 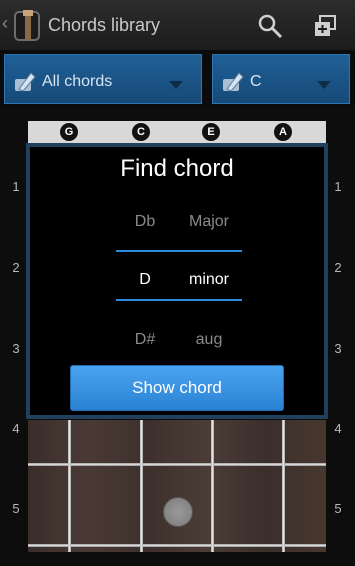 I want to click on root-spinner: C, so click(x=281, y=79).